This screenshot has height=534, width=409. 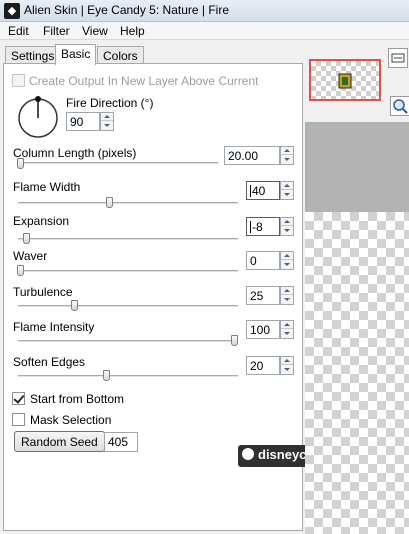 I want to click on flame-width-field: 40, so click(x=263, y=190).